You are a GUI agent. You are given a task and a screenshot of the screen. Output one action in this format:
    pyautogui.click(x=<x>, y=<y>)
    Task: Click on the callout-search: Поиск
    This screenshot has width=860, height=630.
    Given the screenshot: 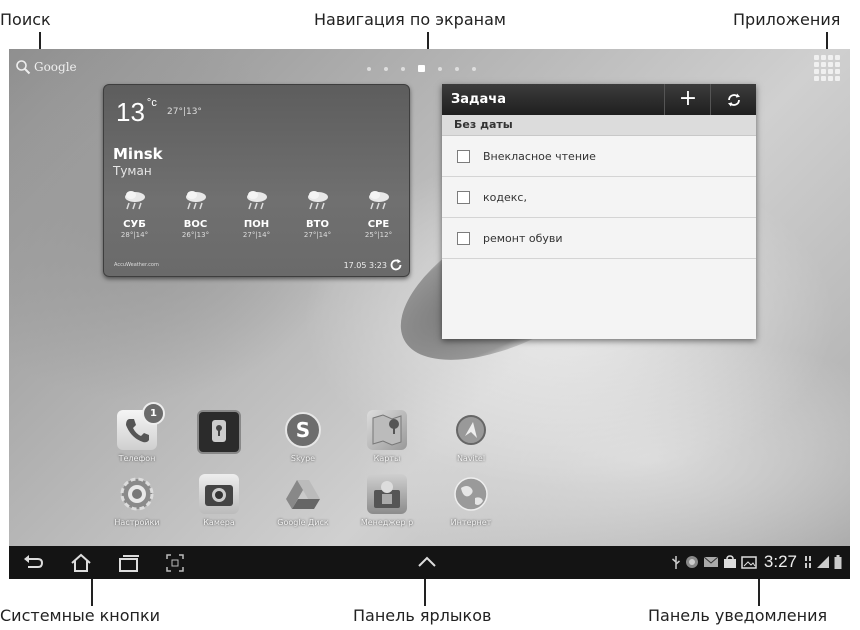 What is the action you would take?
    pyautogui.click(x=25, y=19)
    